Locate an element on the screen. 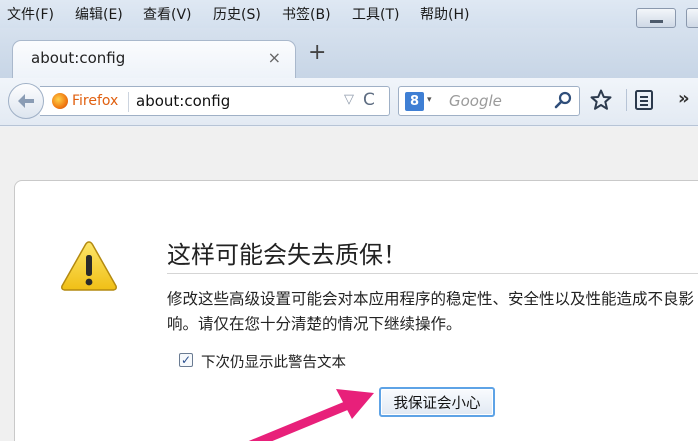  pointer-arrow-annotation is located at coordinates (311, 415).